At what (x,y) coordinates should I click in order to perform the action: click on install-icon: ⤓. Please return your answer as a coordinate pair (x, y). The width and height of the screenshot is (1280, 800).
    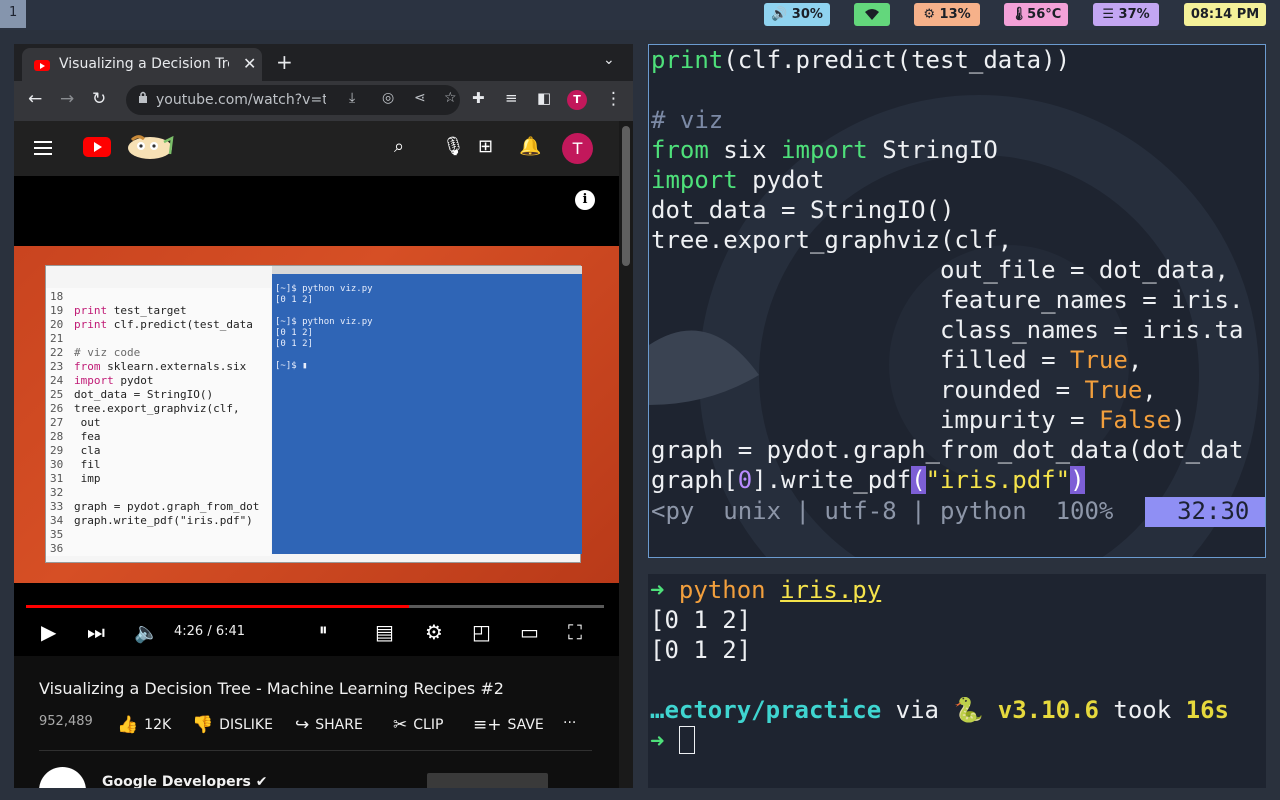
    Looking at the image, I should click on (352, 98).